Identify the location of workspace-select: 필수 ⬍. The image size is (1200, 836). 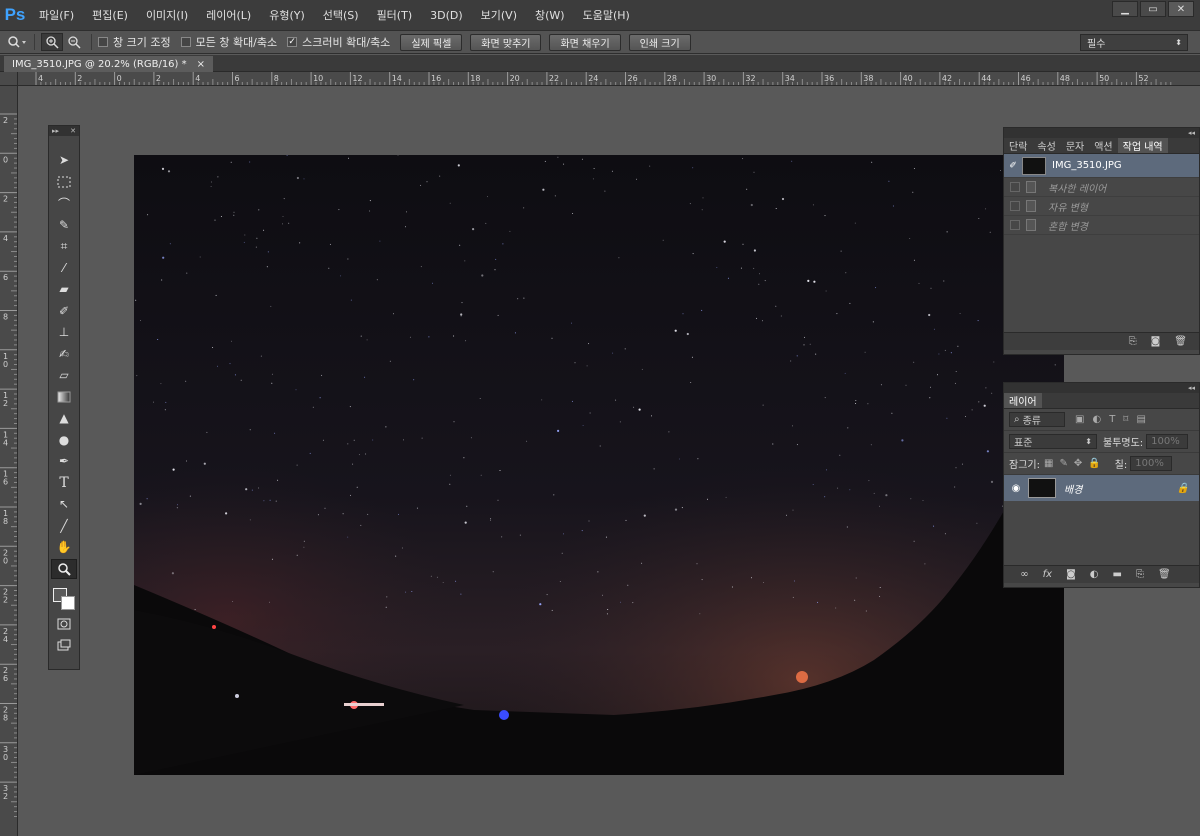
(1134, 42).